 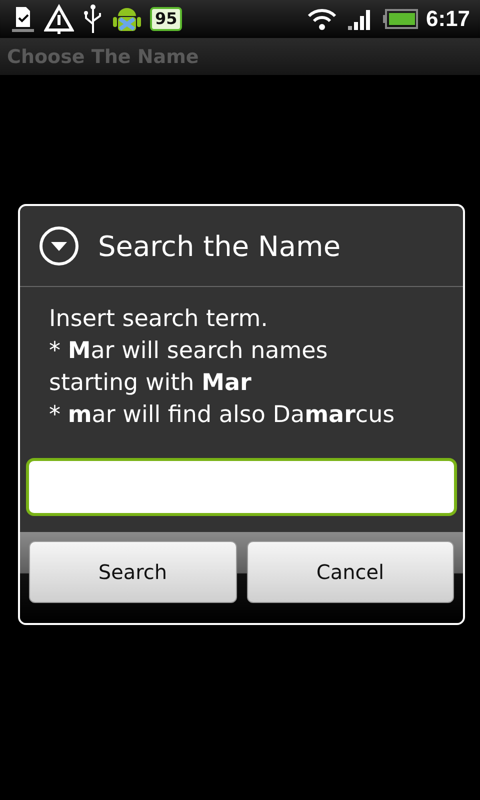 I want to click on battery-badge: 95, so click(x=166, y=19).